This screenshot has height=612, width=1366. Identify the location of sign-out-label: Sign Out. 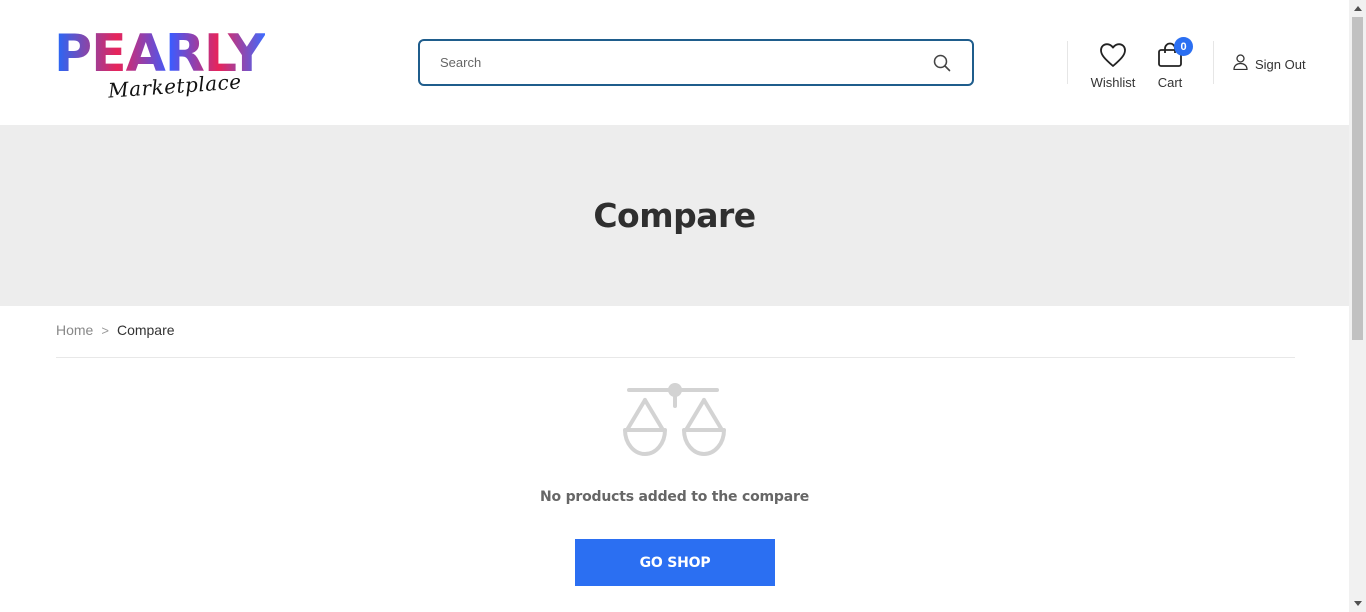
(1280, 64).